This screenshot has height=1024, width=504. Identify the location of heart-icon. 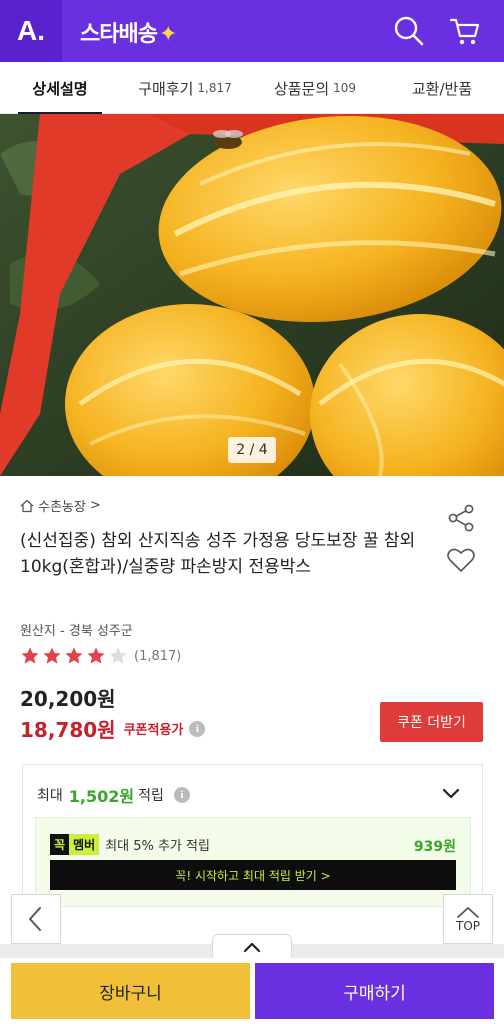
(461, 560).